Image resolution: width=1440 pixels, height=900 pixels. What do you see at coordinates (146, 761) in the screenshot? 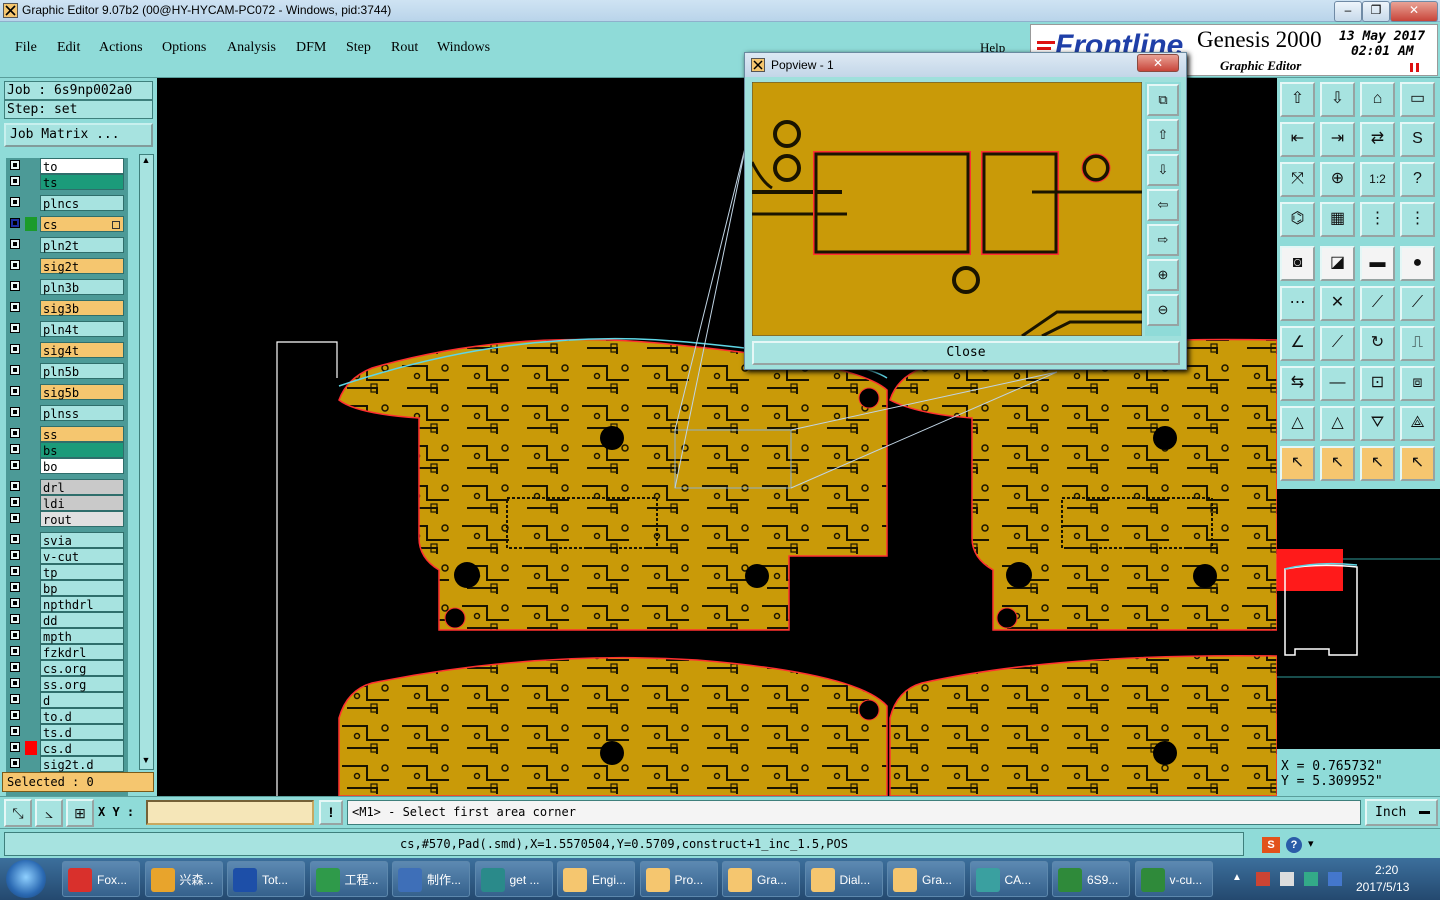
I see `scroll-down-icon: ▼` at bounding box center [146, 761].